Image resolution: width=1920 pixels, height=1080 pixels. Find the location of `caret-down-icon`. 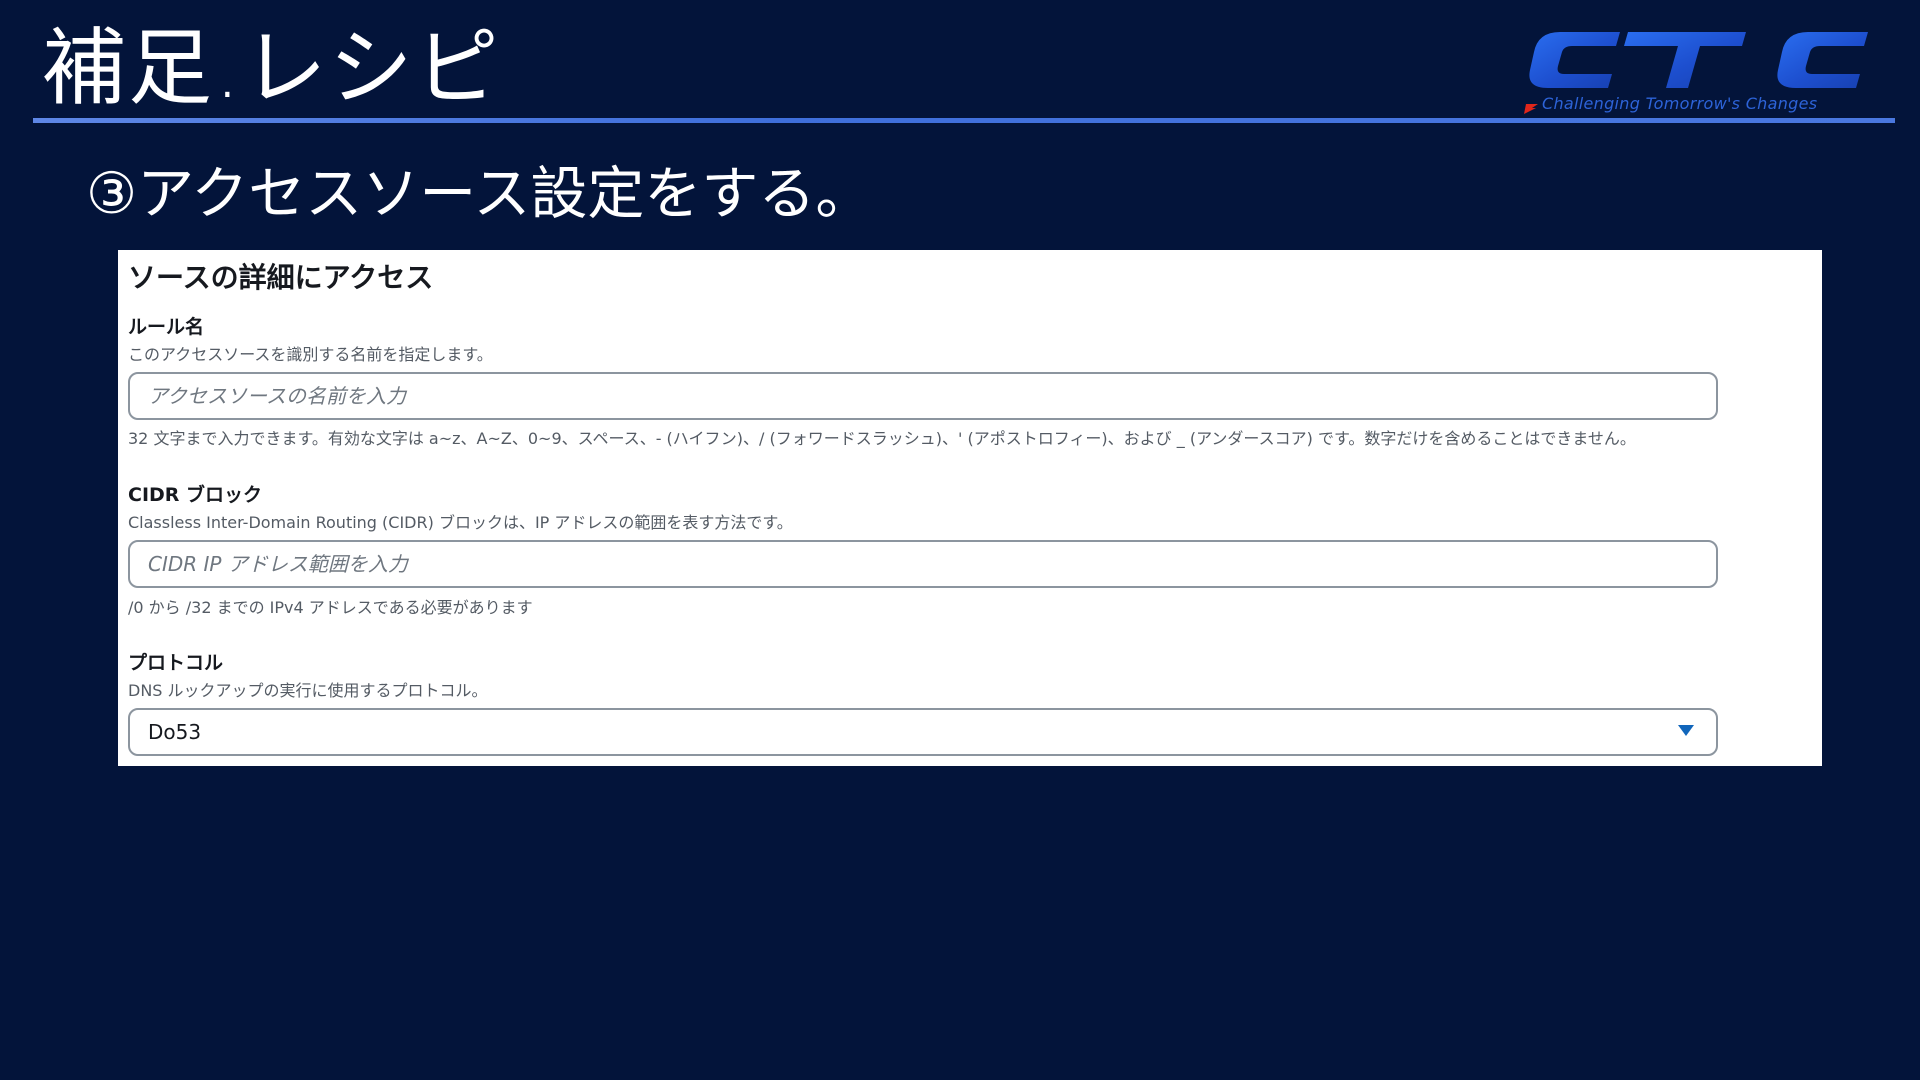

caret-down-icon is located at coordinates (1686, 730).